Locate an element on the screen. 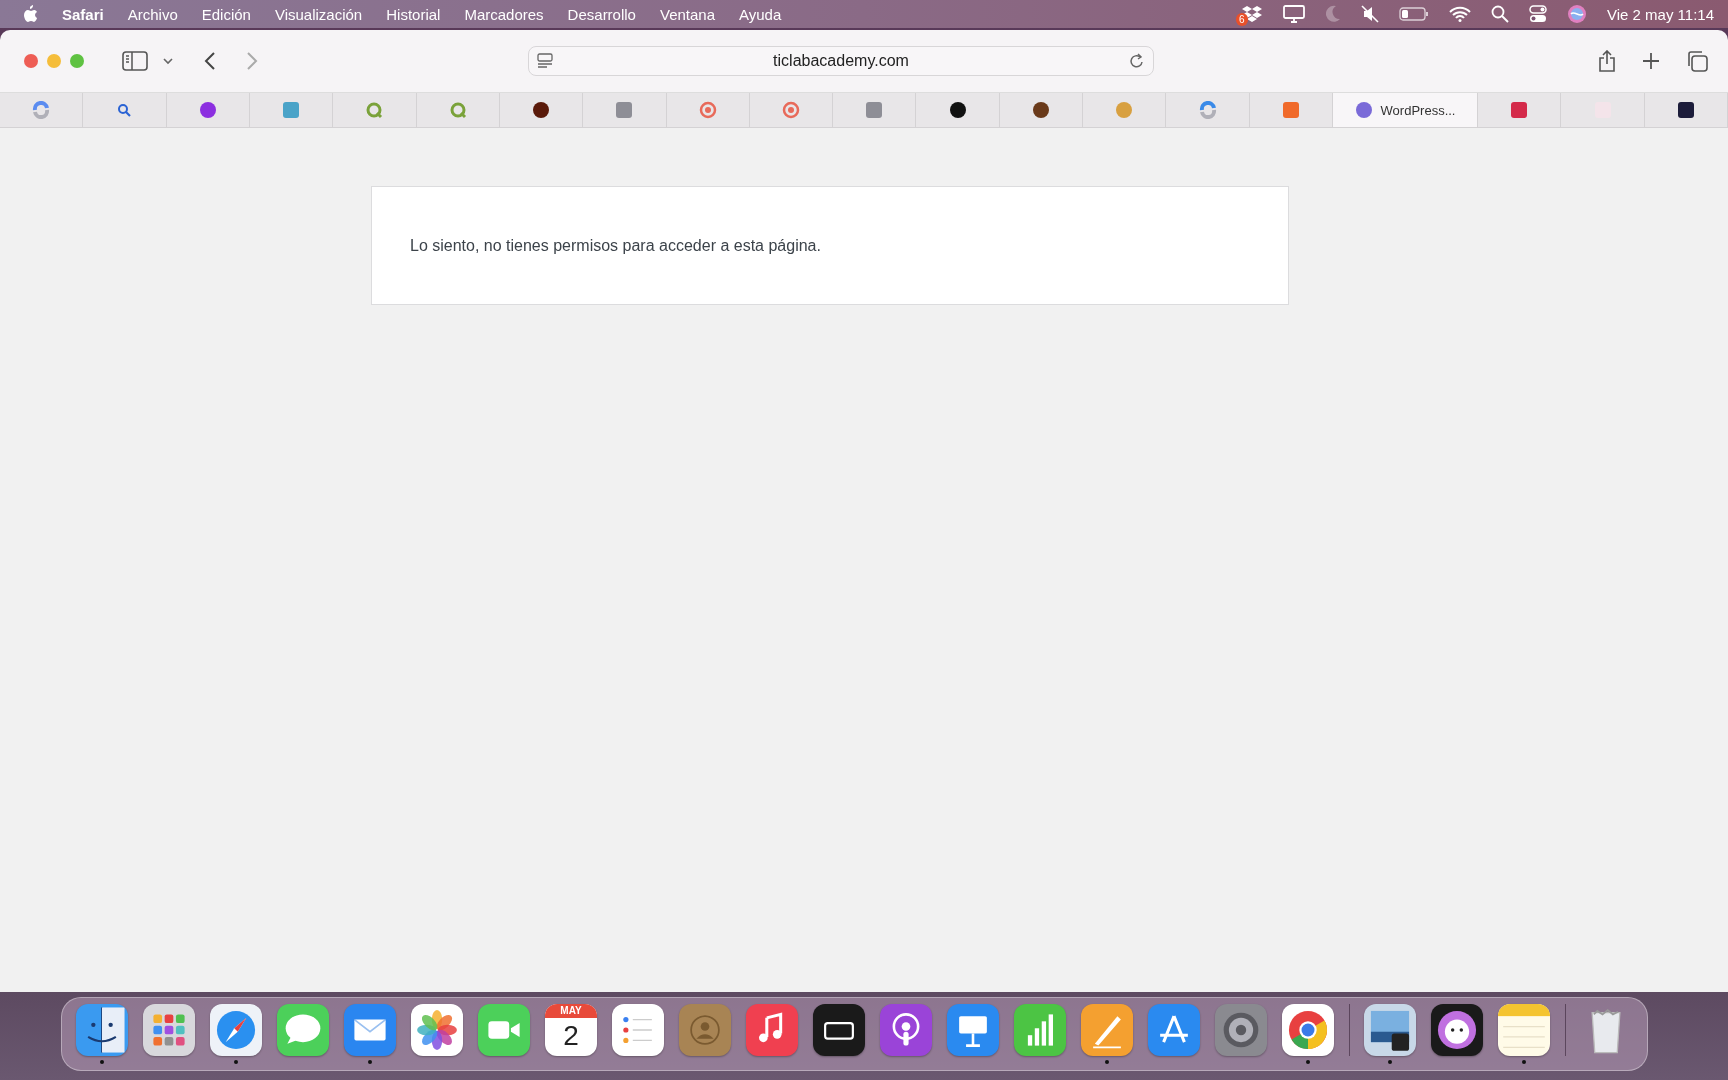 The height and width of the screenshot is (1080, 1728). address-bar: ticlabacademy.com is located at coordinates (841, 61).